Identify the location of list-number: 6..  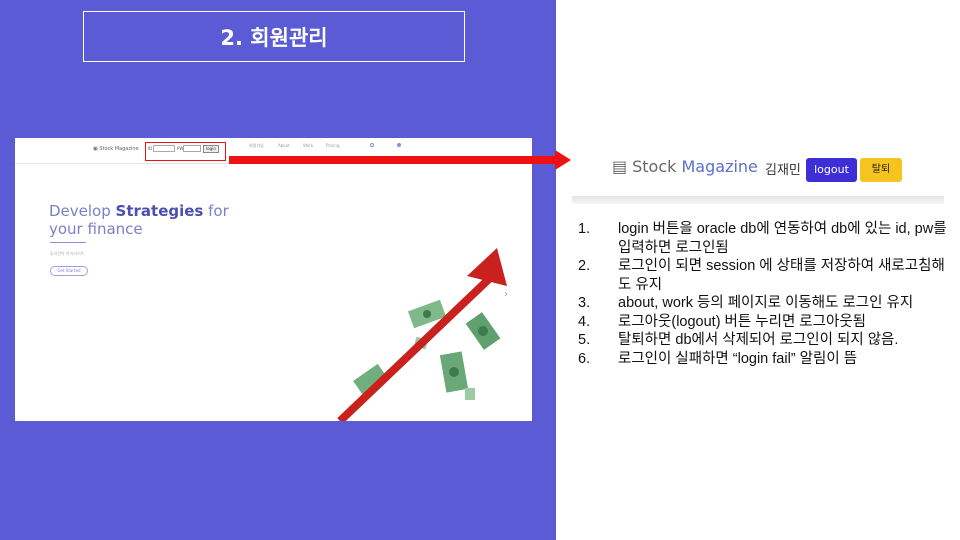
(584, 358).